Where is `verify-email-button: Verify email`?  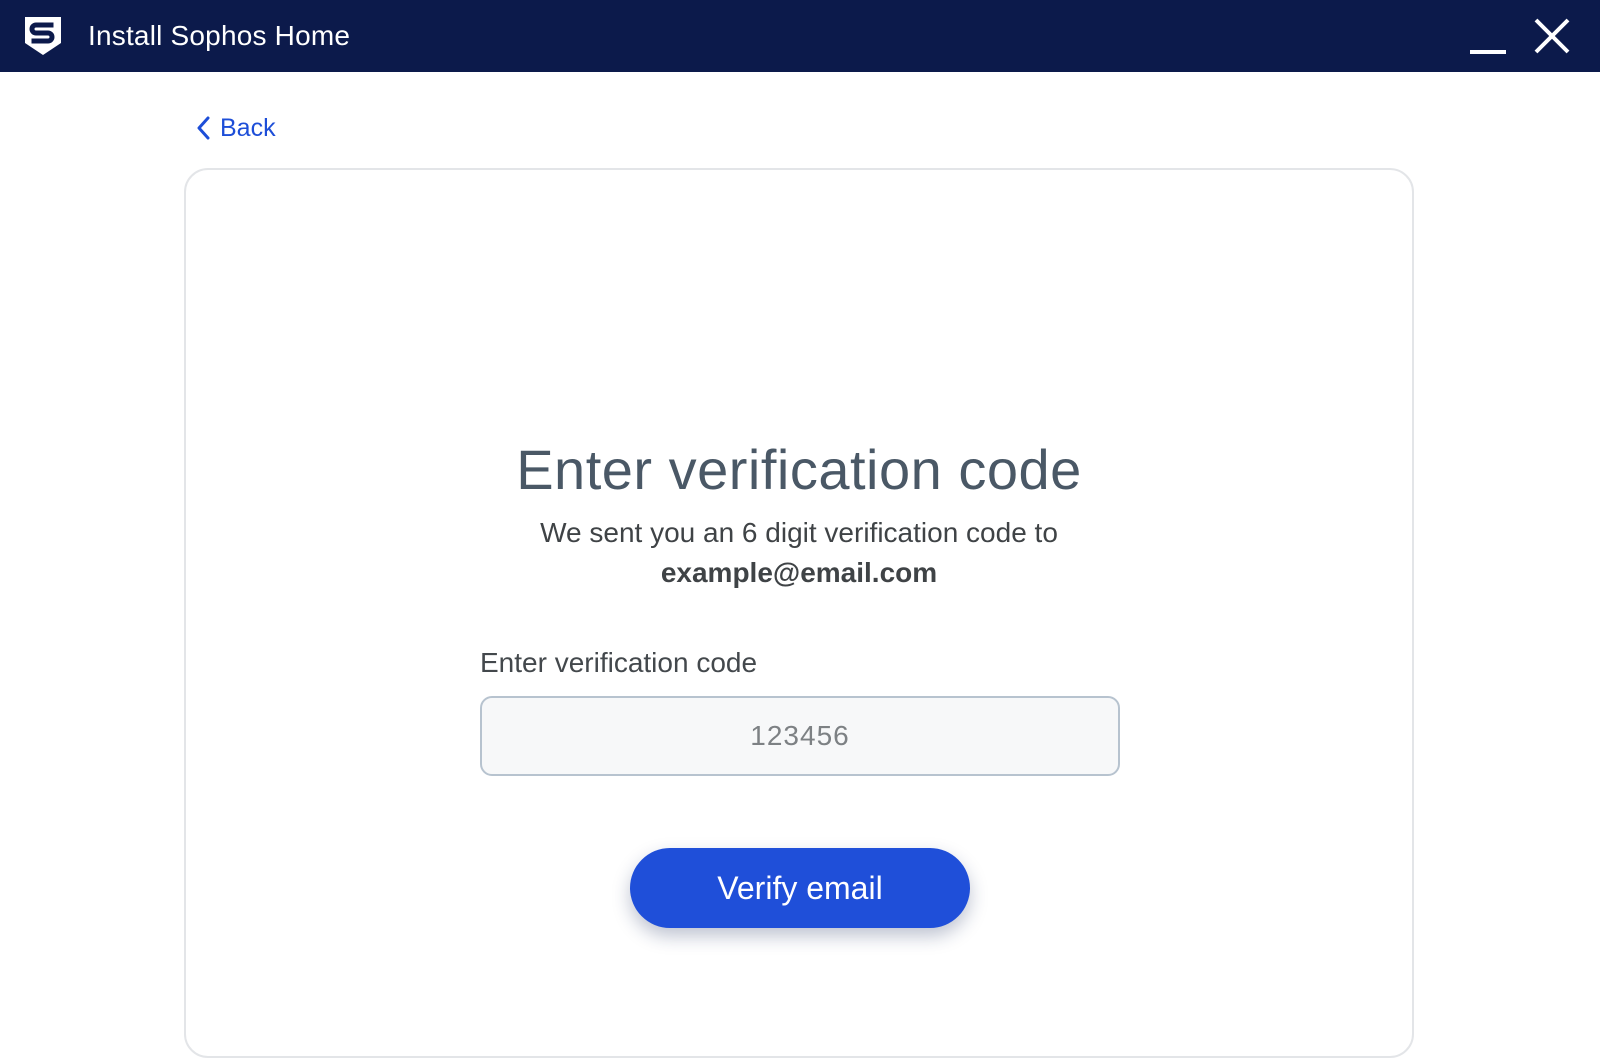
verify-email-button: Verify email is located at coordinates (800, 888).